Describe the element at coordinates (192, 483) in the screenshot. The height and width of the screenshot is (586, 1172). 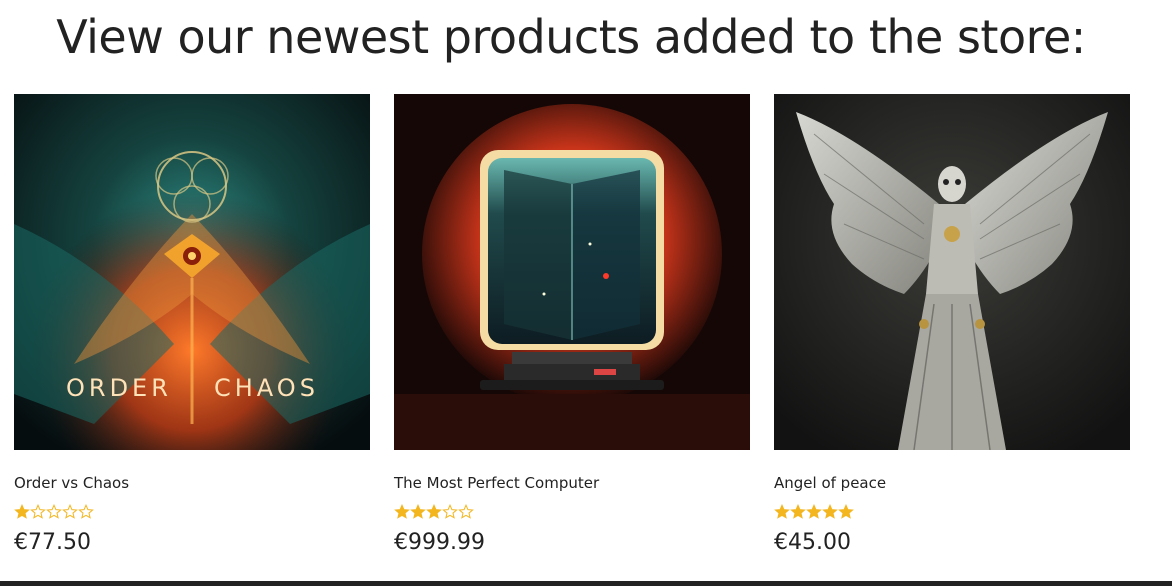
I see `product-title-link: Order vs Chaos` at that location.